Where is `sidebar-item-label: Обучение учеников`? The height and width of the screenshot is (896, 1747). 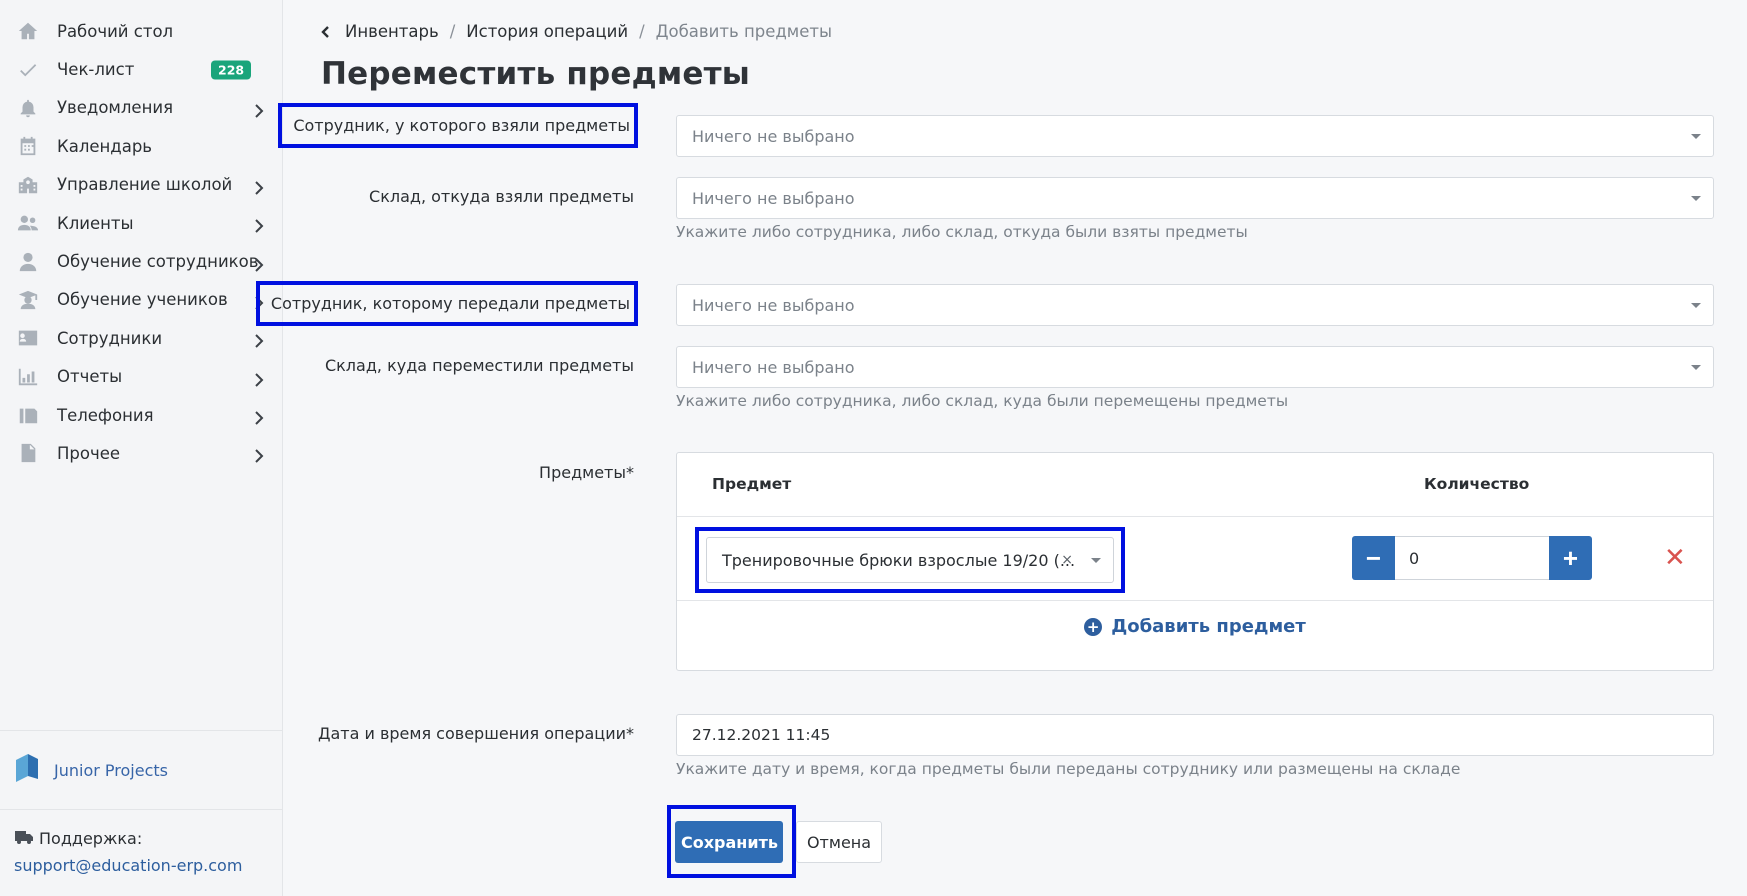 sidebar-item-label: Обучение учеников is located at coordinates (142, 300).